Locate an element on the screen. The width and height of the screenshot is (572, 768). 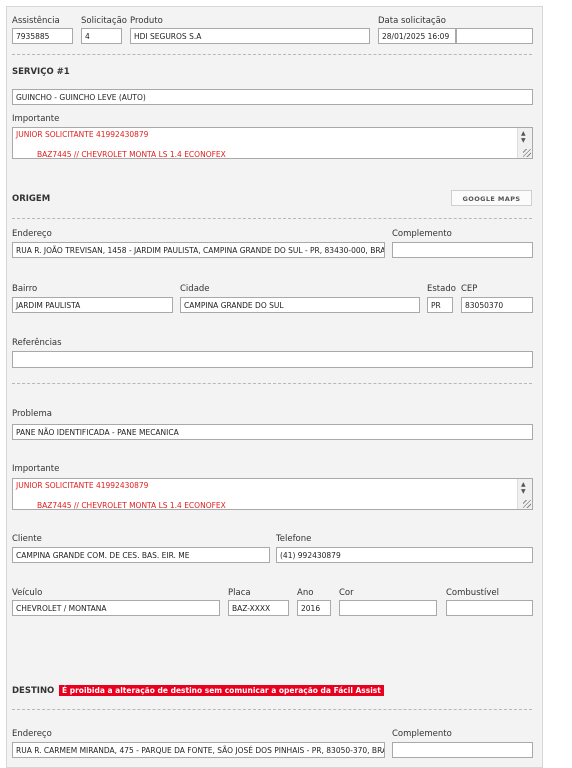
servico-title: SERVIÇO #1 is located at coordinates (41, 72).